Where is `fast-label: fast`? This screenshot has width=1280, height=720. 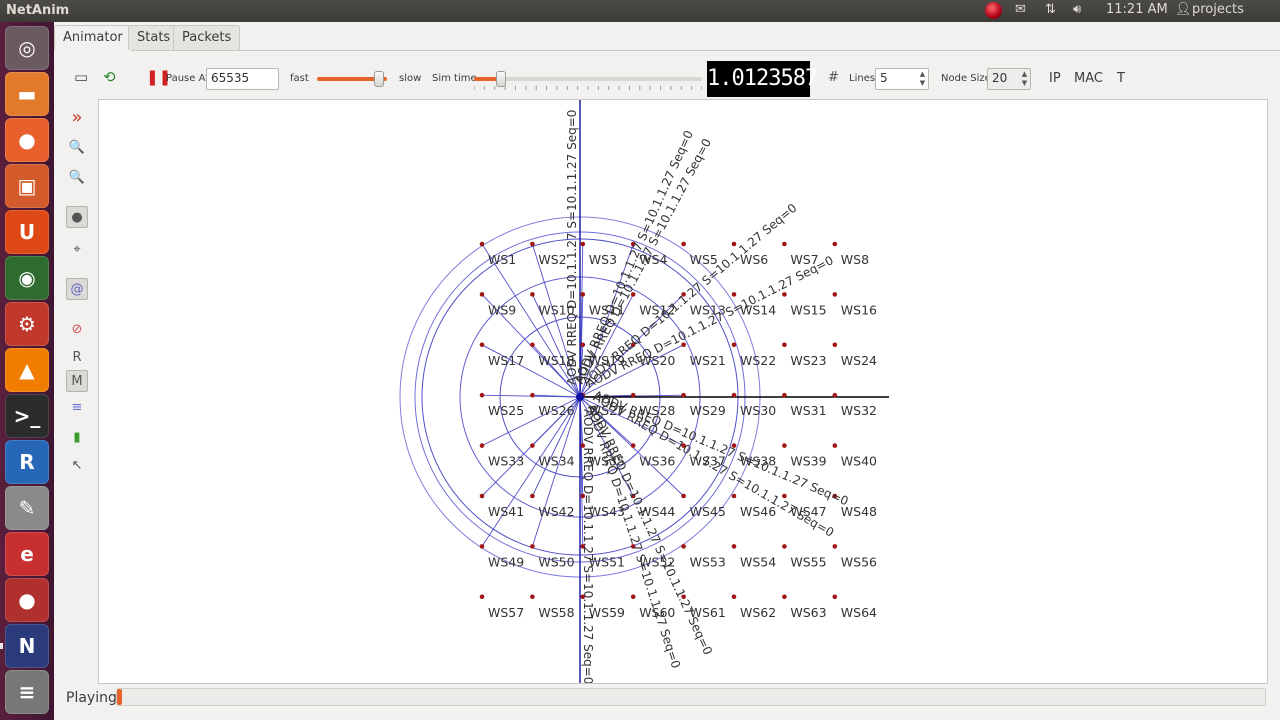 fast-label: fast is located at coordinates (299, 78).